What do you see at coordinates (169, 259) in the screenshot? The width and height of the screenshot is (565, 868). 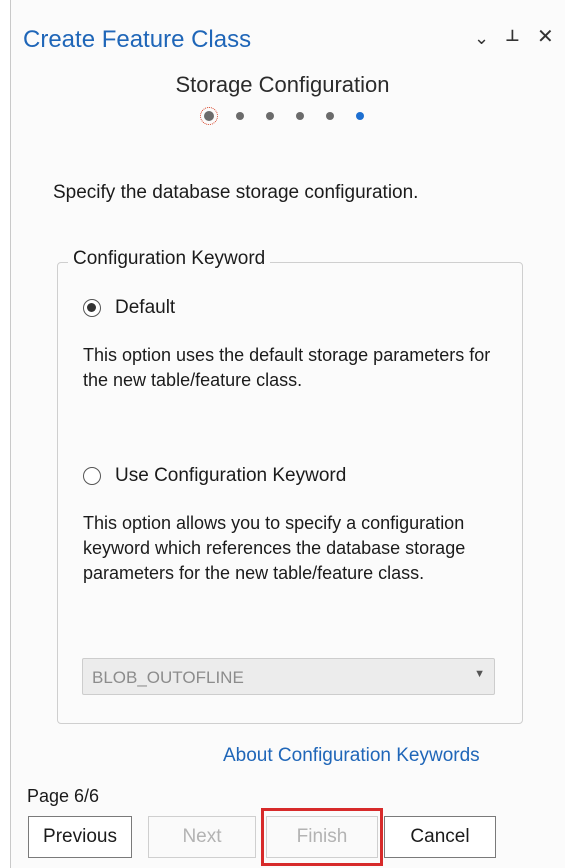 I see `group-legend: Configuration Keyword` at bounding box center [169, 259].